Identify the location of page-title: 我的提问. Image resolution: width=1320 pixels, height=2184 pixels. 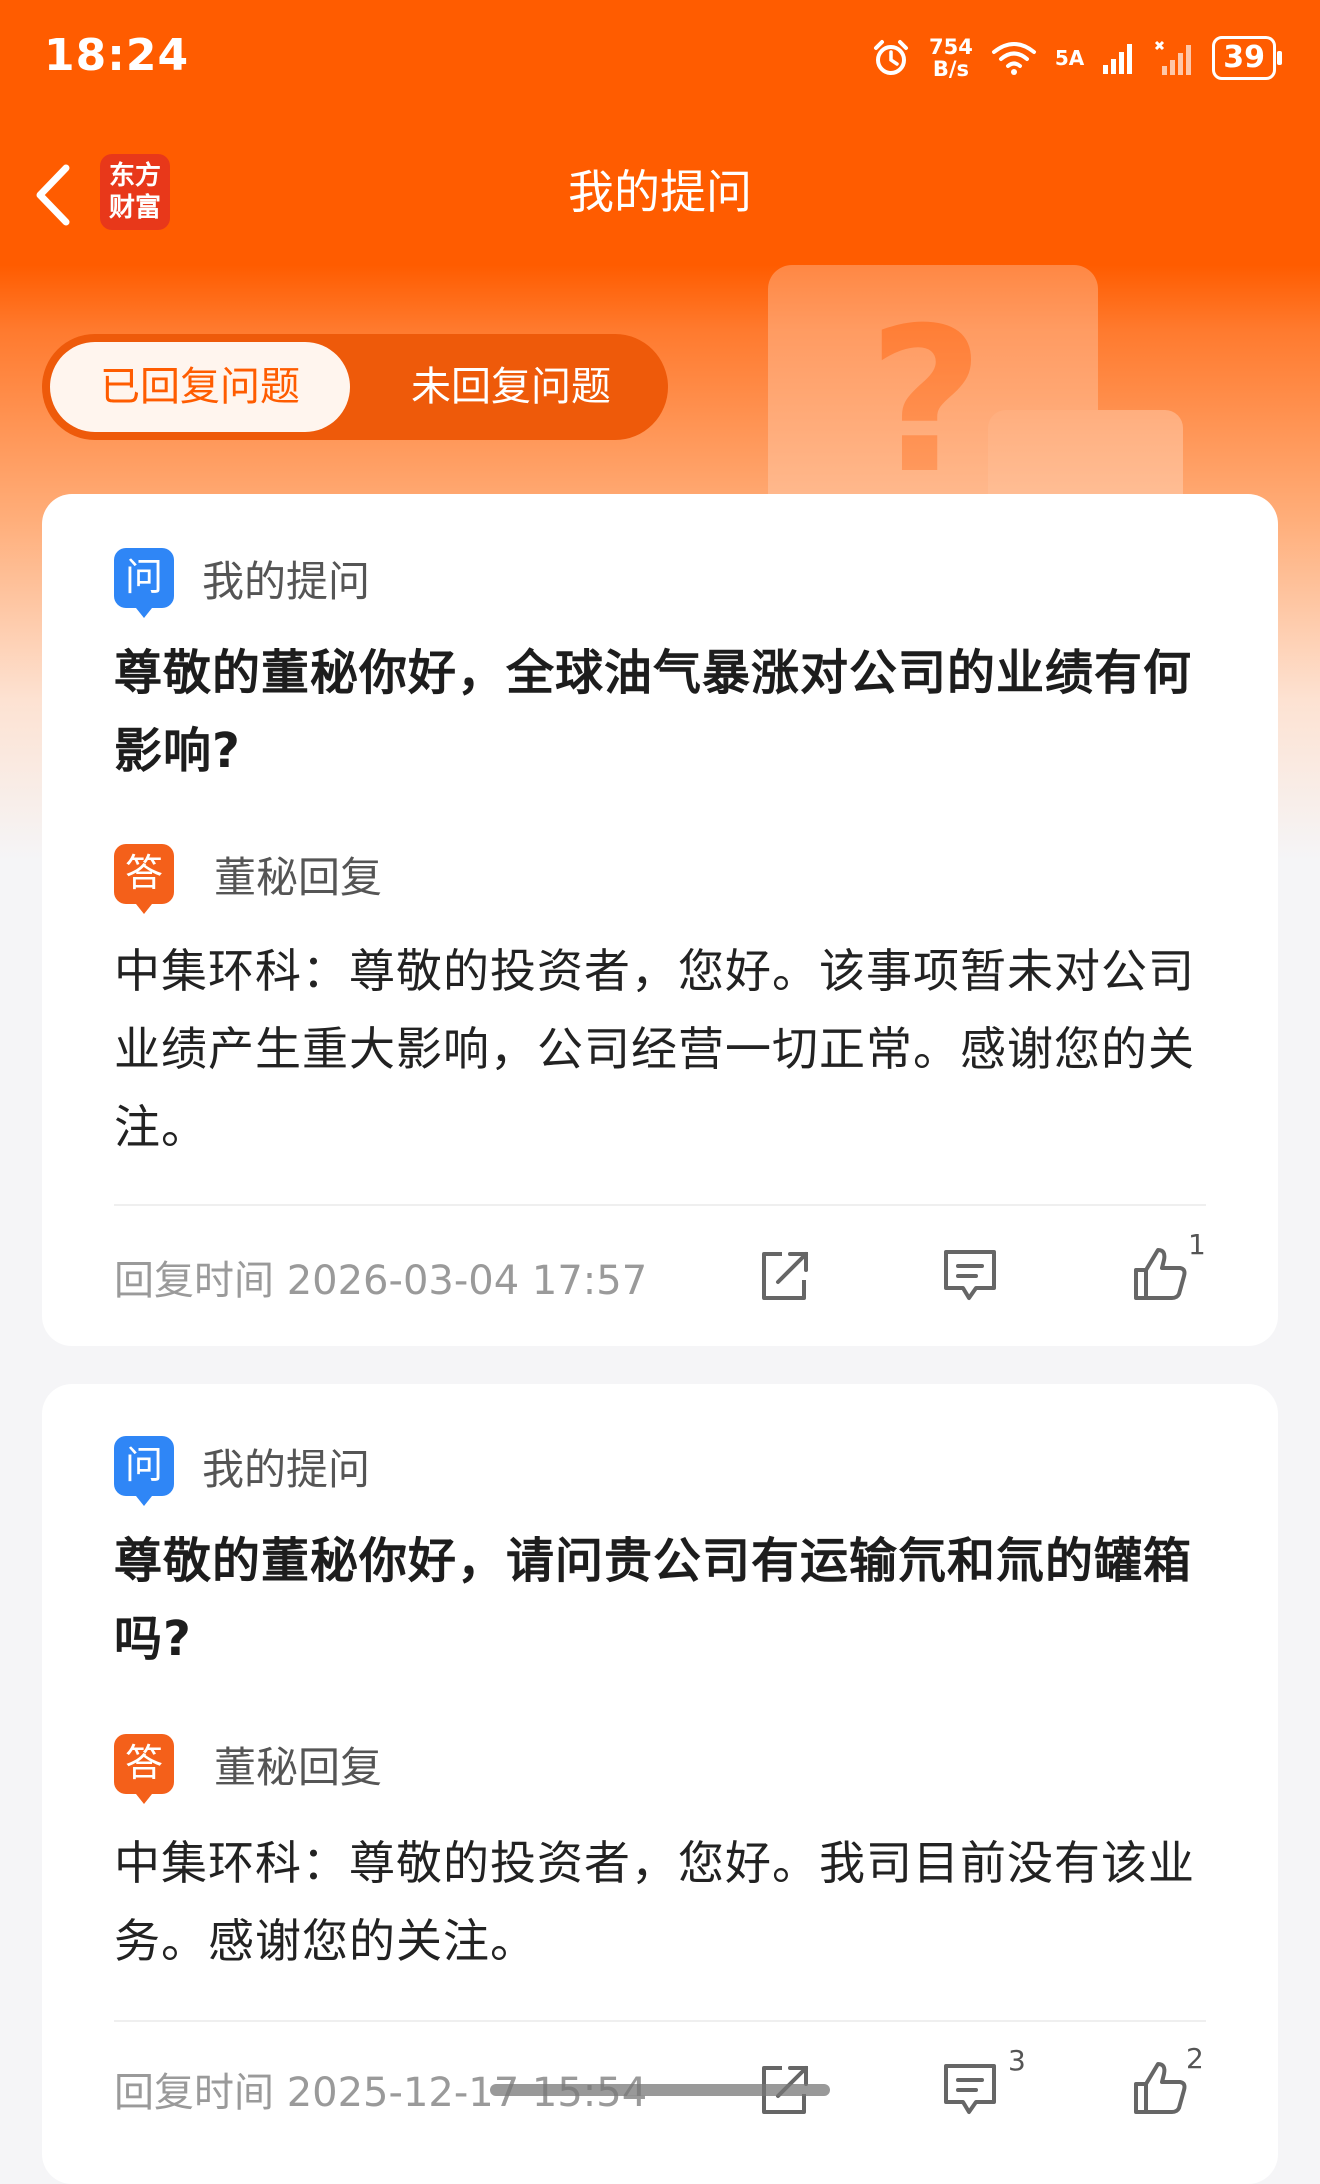
(660, 192).